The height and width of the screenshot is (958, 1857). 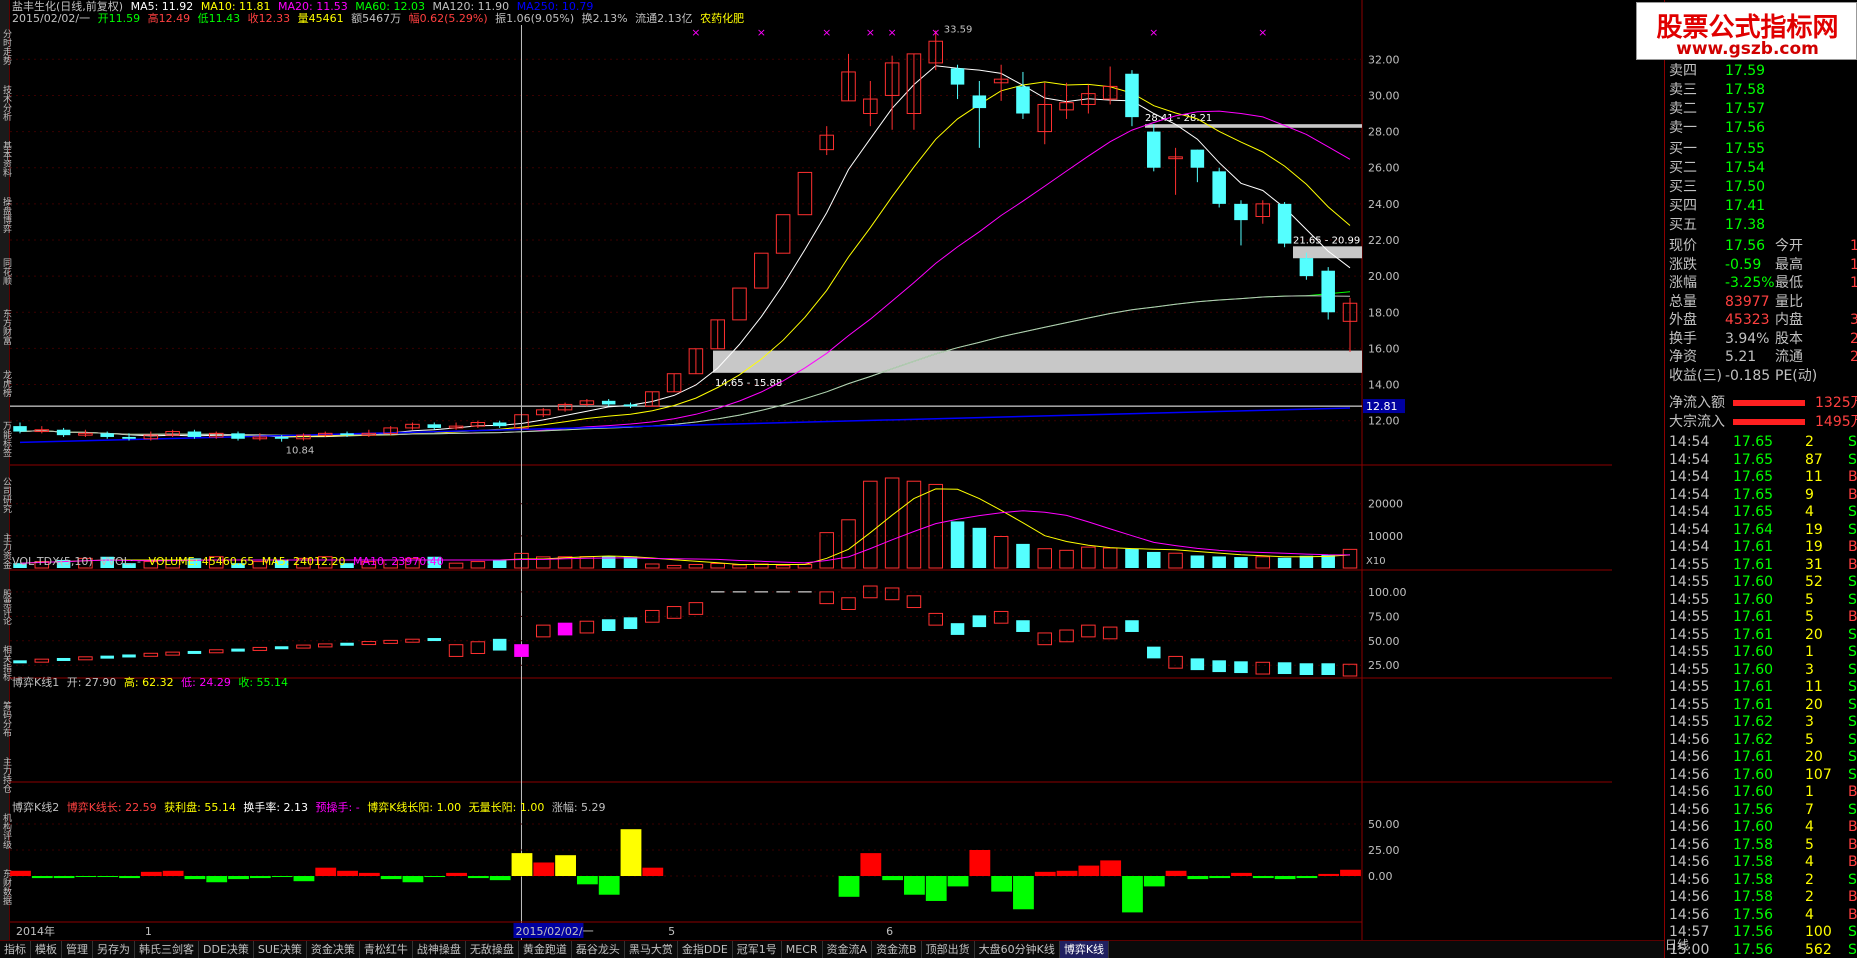 What do you see at coordinates (5, 439) in the screenshot?
I see `left-tab-7: 万能标签` at bounding box center [5, 439].